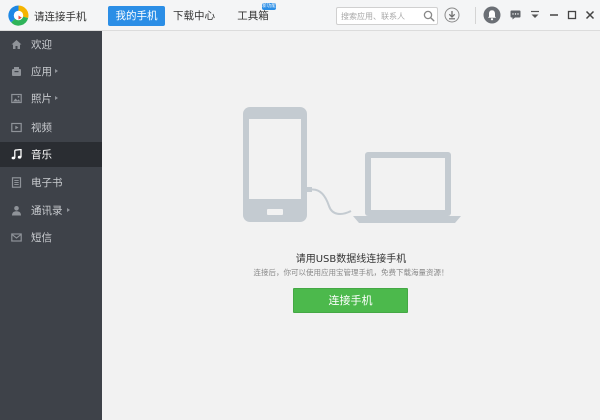 The width and height of the screenshot is (600, 420). What do you see at coordinates (300, 15) in the screenshot?
I see `title-bar: 请连接手机 我的手机 下载中心 工具箱 新功能` at bounding box center [300, 15].